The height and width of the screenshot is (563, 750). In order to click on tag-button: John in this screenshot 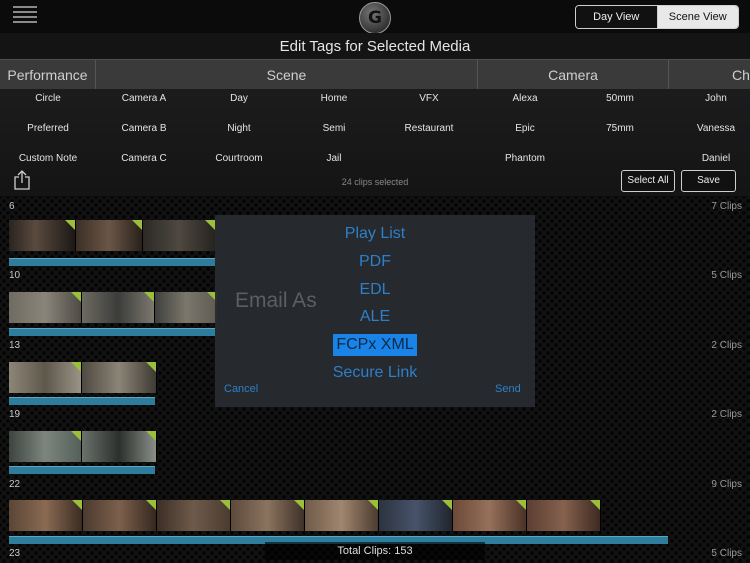, I will do `click(710, 98)`.